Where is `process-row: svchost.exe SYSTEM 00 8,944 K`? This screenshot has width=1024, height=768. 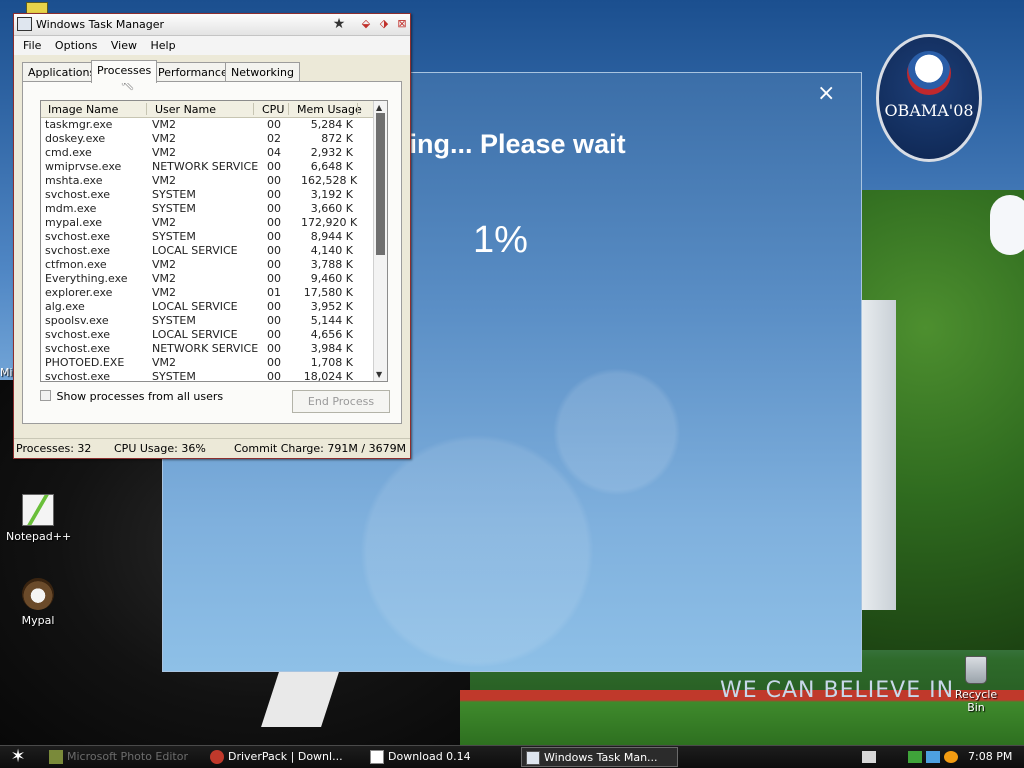
process-row: svchost.exe SYSTEM 00 8,944 K is located at coordinates (214, 237).